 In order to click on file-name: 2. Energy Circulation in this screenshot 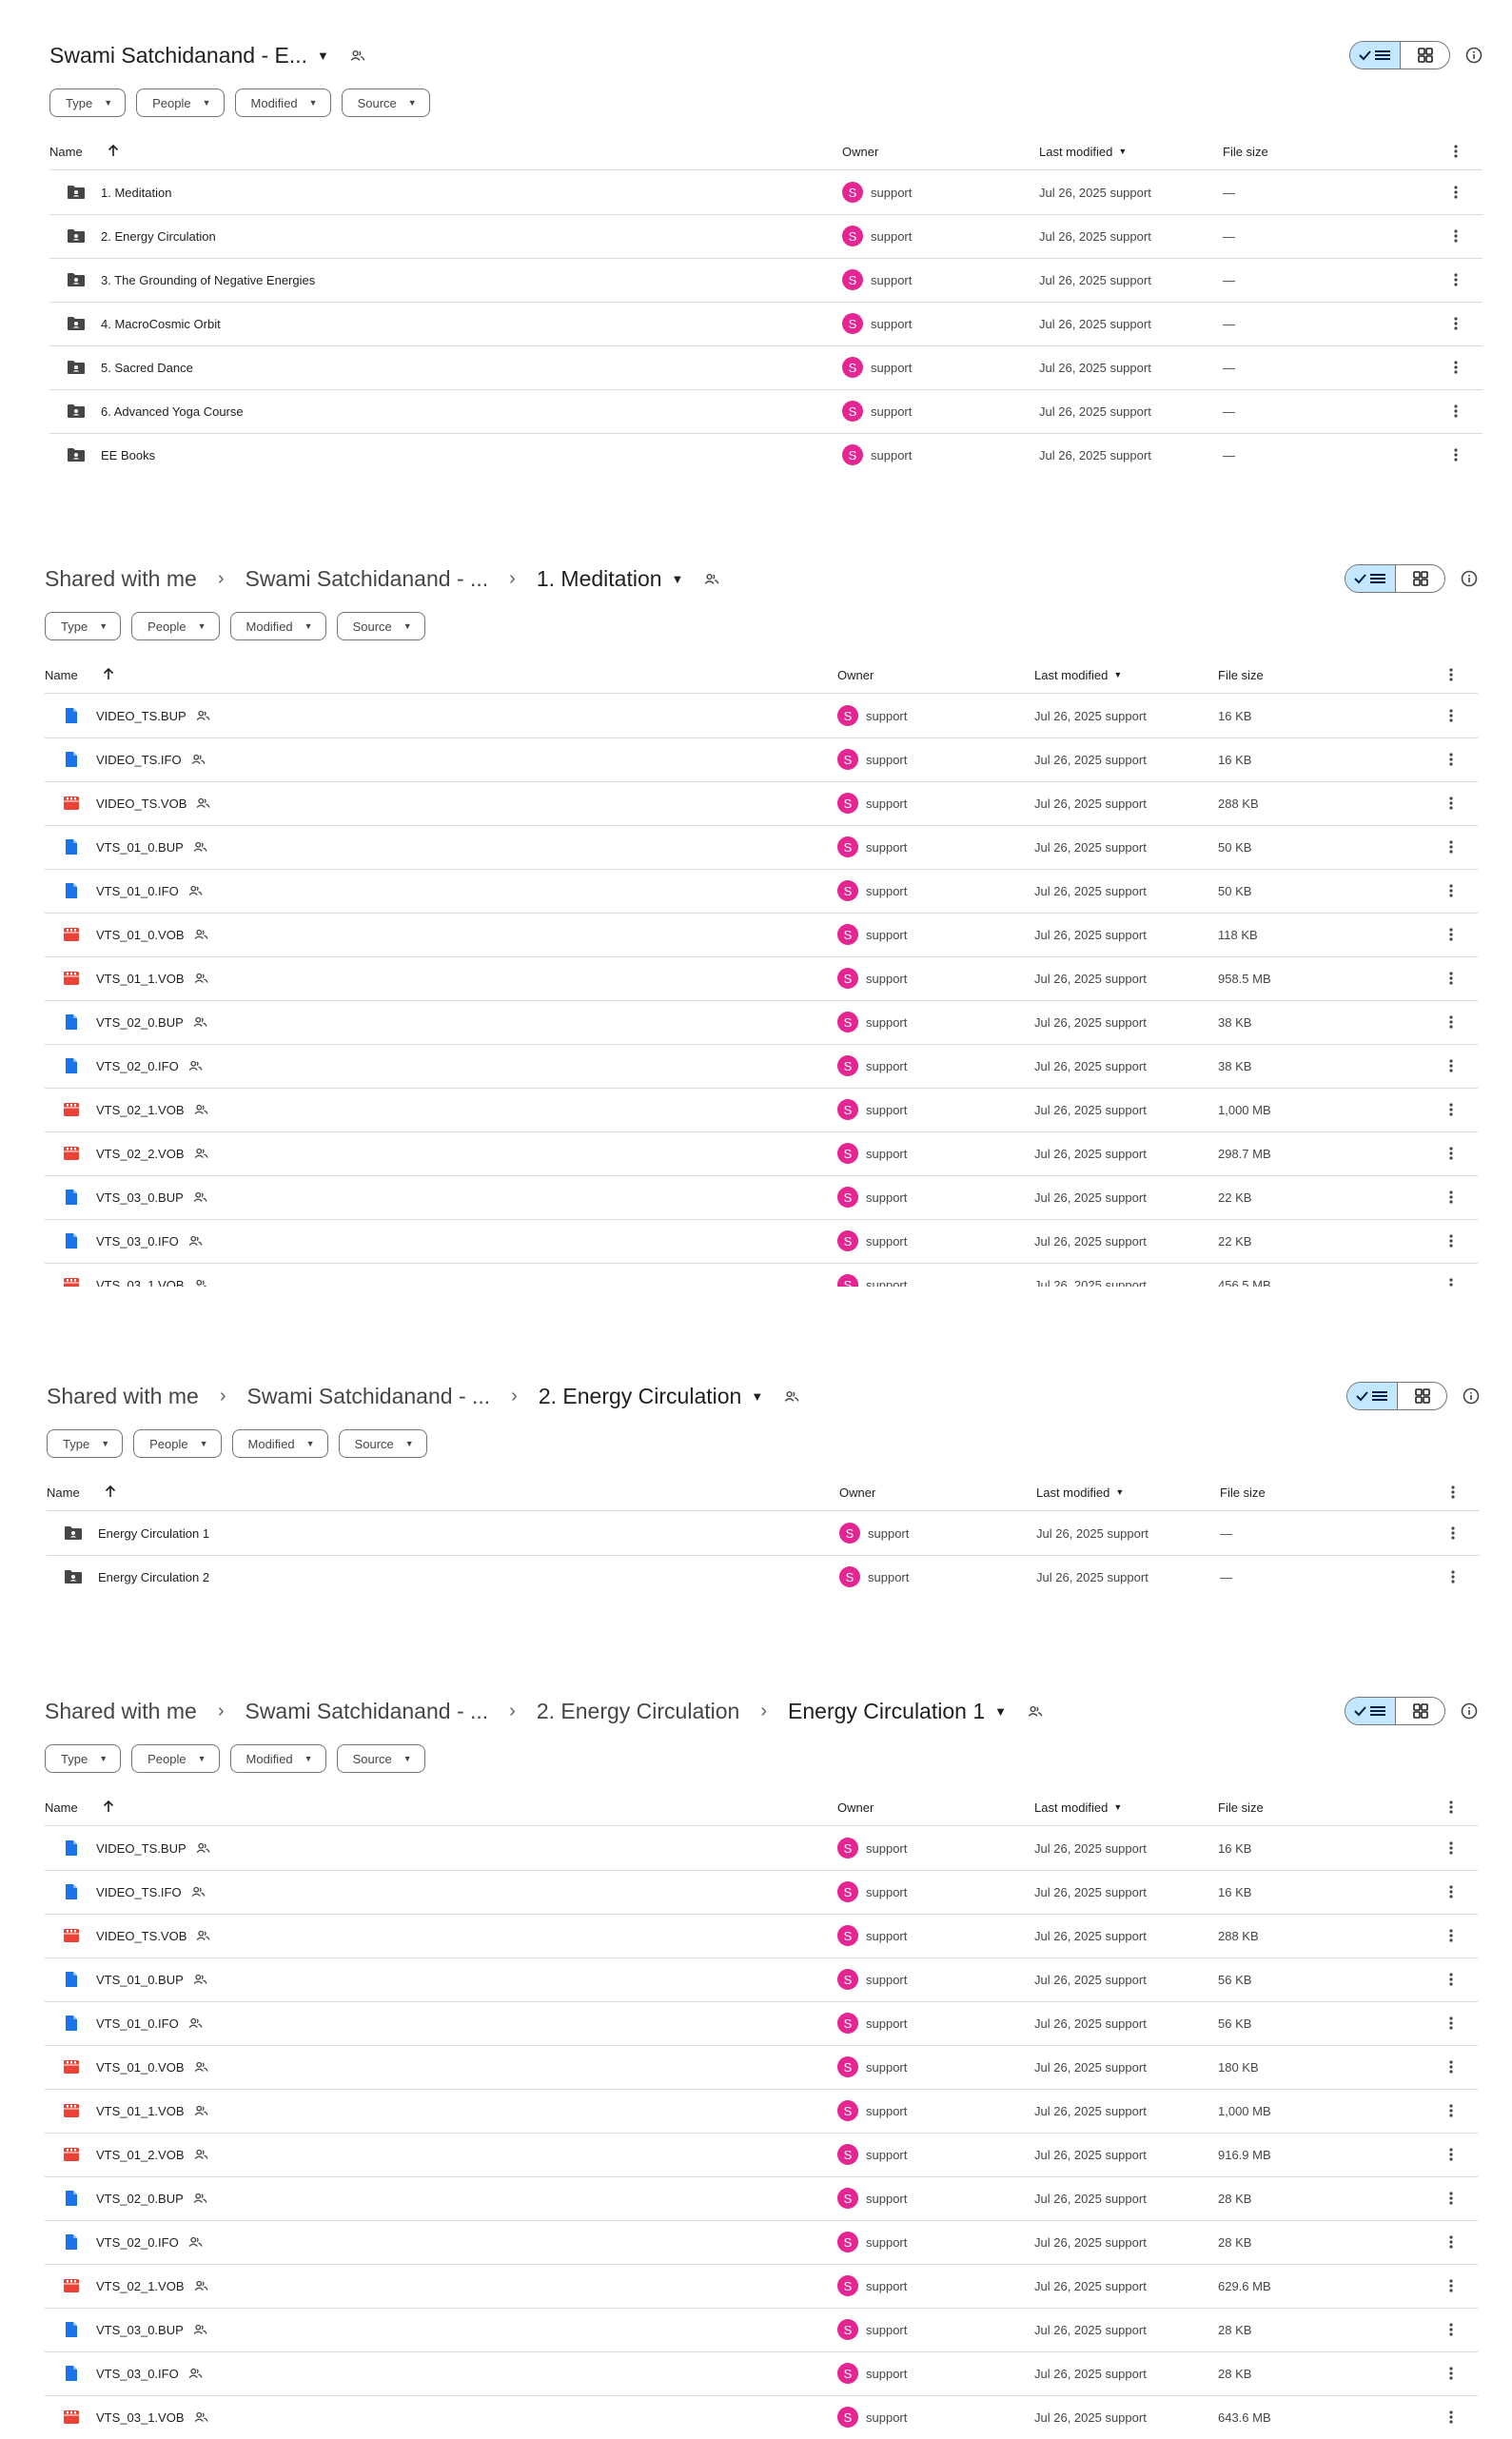, I will do `click(158, 236)`.